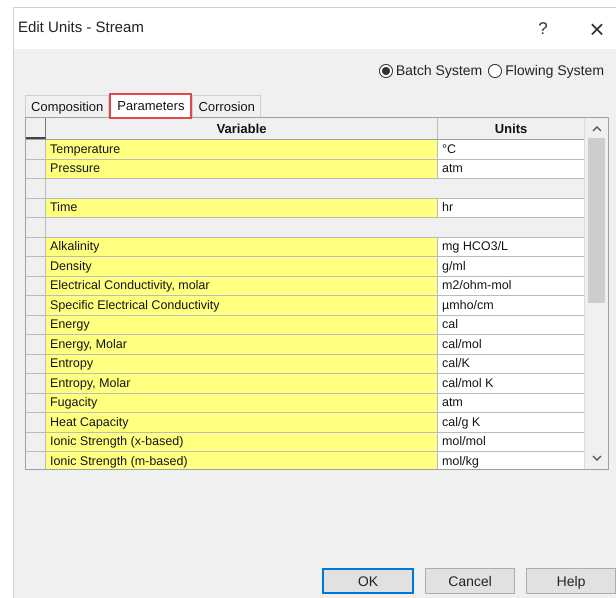 This screenshot has height=598, width=616. What do you see at coordinates (511, 344) in the screenshot?
I see `table-cell: cal/mol` at bounding box center [511, 344].